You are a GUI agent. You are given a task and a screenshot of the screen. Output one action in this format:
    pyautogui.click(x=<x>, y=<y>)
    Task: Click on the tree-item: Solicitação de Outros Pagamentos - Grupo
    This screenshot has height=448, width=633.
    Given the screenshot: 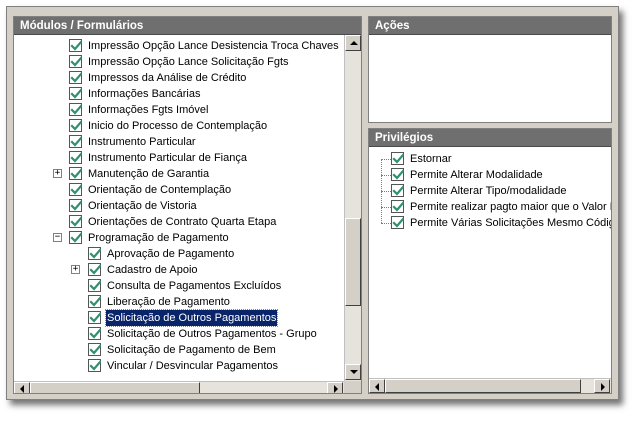 What is the action you would take?
    pyautogui.click(x=179, y=334)
    